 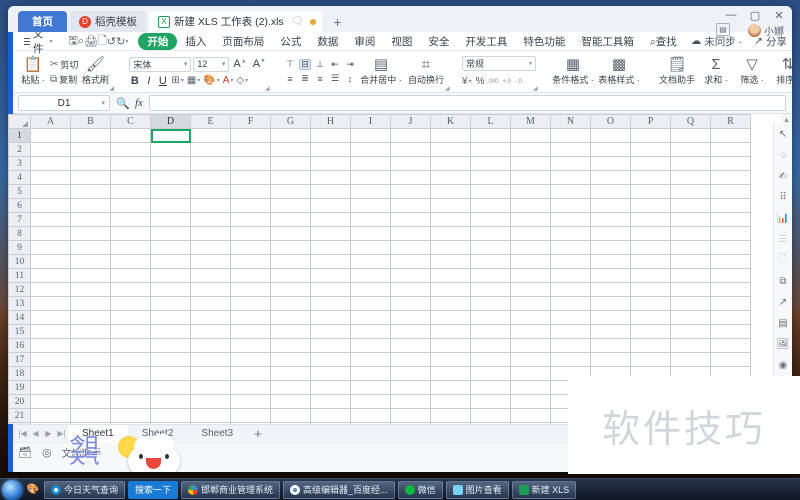 What do you see at coordinates (158, 434) in the screenshot?
I see `sheet-tab-sheet2: Sheet2` at bounding box center [158, 434].